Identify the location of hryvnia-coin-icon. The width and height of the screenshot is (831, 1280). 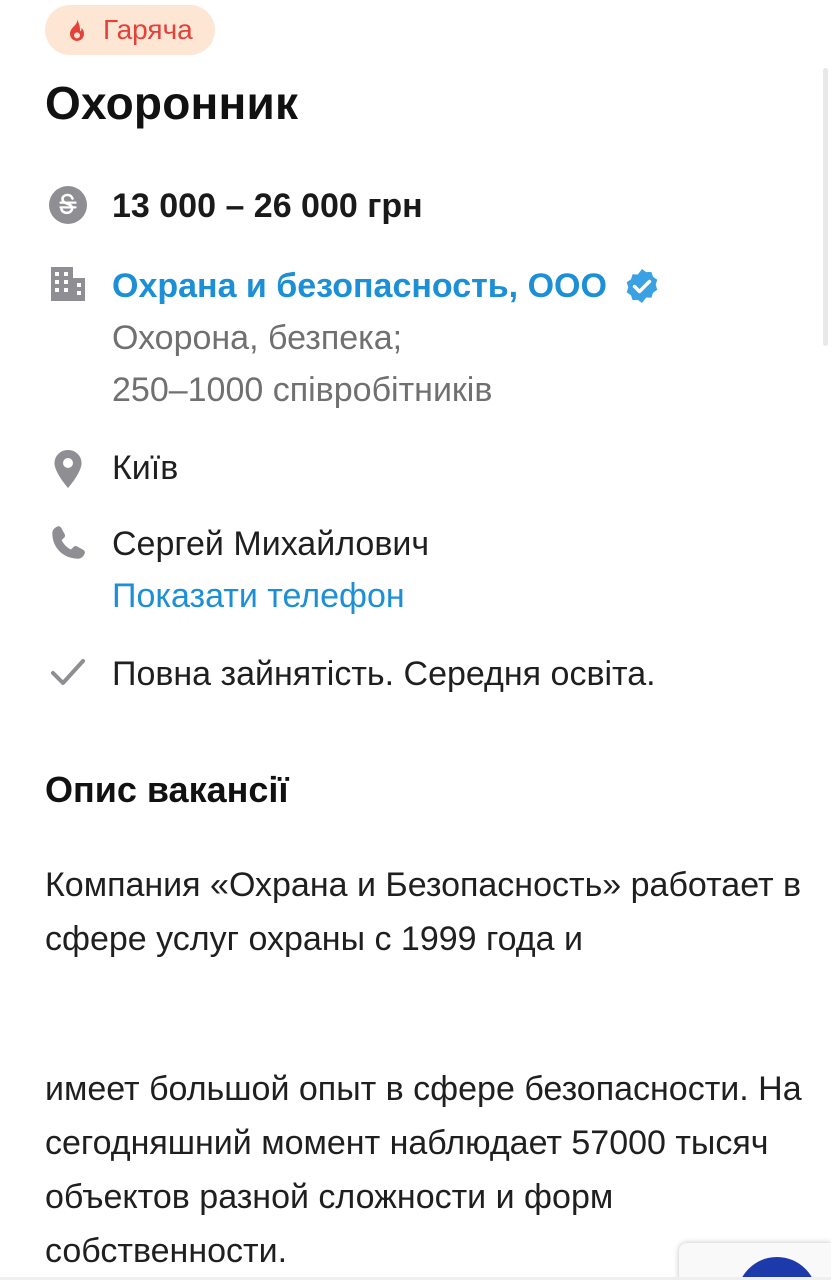
(68, 205).